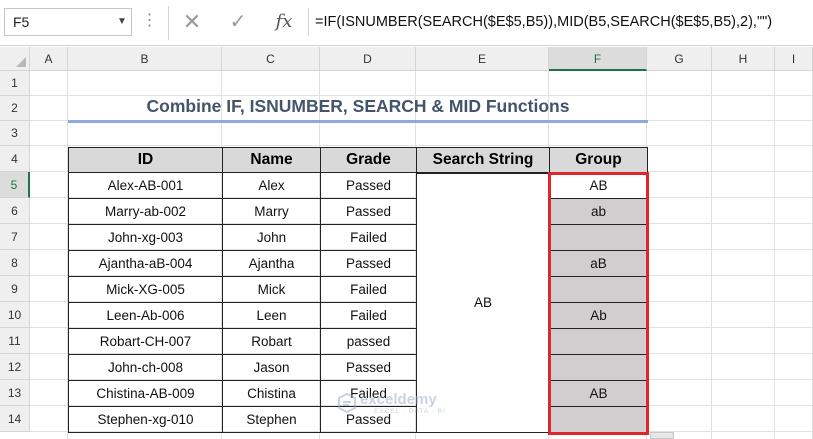  What do you see at coordinates (145, 367) in the screenshot?
I see `cell-id: John-ch-008` at bounding box center [145, 367].